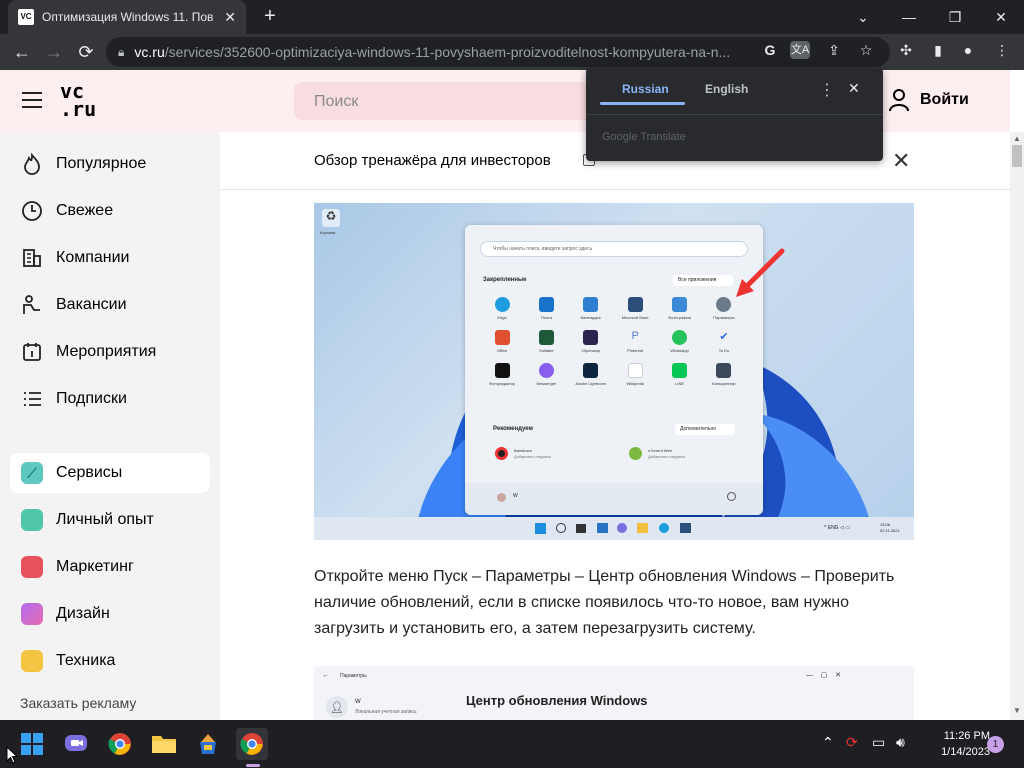 This screenshot has height=768, width=1024. Describe the element at coordinates (1017, 426) in the screenshot. I see `page-scrollbar: ▲ ▼` at that location.